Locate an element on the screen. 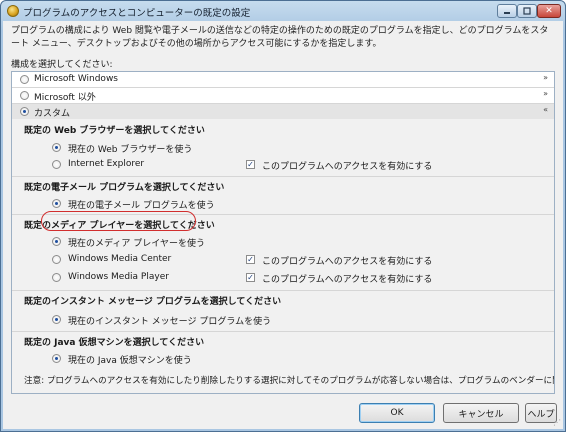  browser-option-ie-radio is located at coordinates (56, 164).